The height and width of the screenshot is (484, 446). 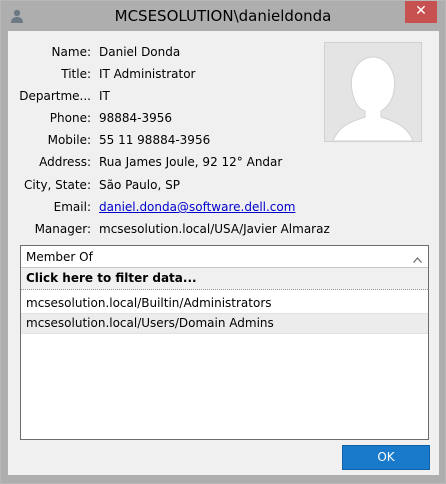 I want to click on default-avatar-icon, so click(x=373, y=92).